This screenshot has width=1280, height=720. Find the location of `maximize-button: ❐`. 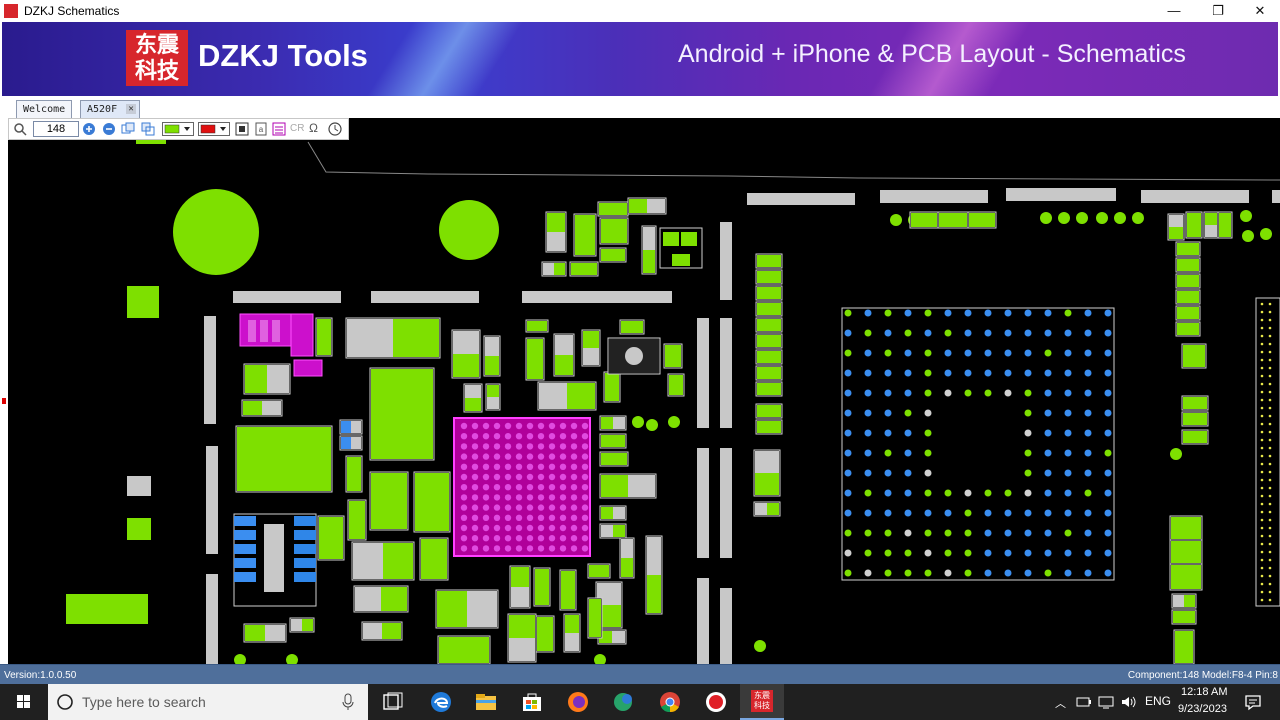

maximize-button: ❐ is located at coordinates (1218, 11).